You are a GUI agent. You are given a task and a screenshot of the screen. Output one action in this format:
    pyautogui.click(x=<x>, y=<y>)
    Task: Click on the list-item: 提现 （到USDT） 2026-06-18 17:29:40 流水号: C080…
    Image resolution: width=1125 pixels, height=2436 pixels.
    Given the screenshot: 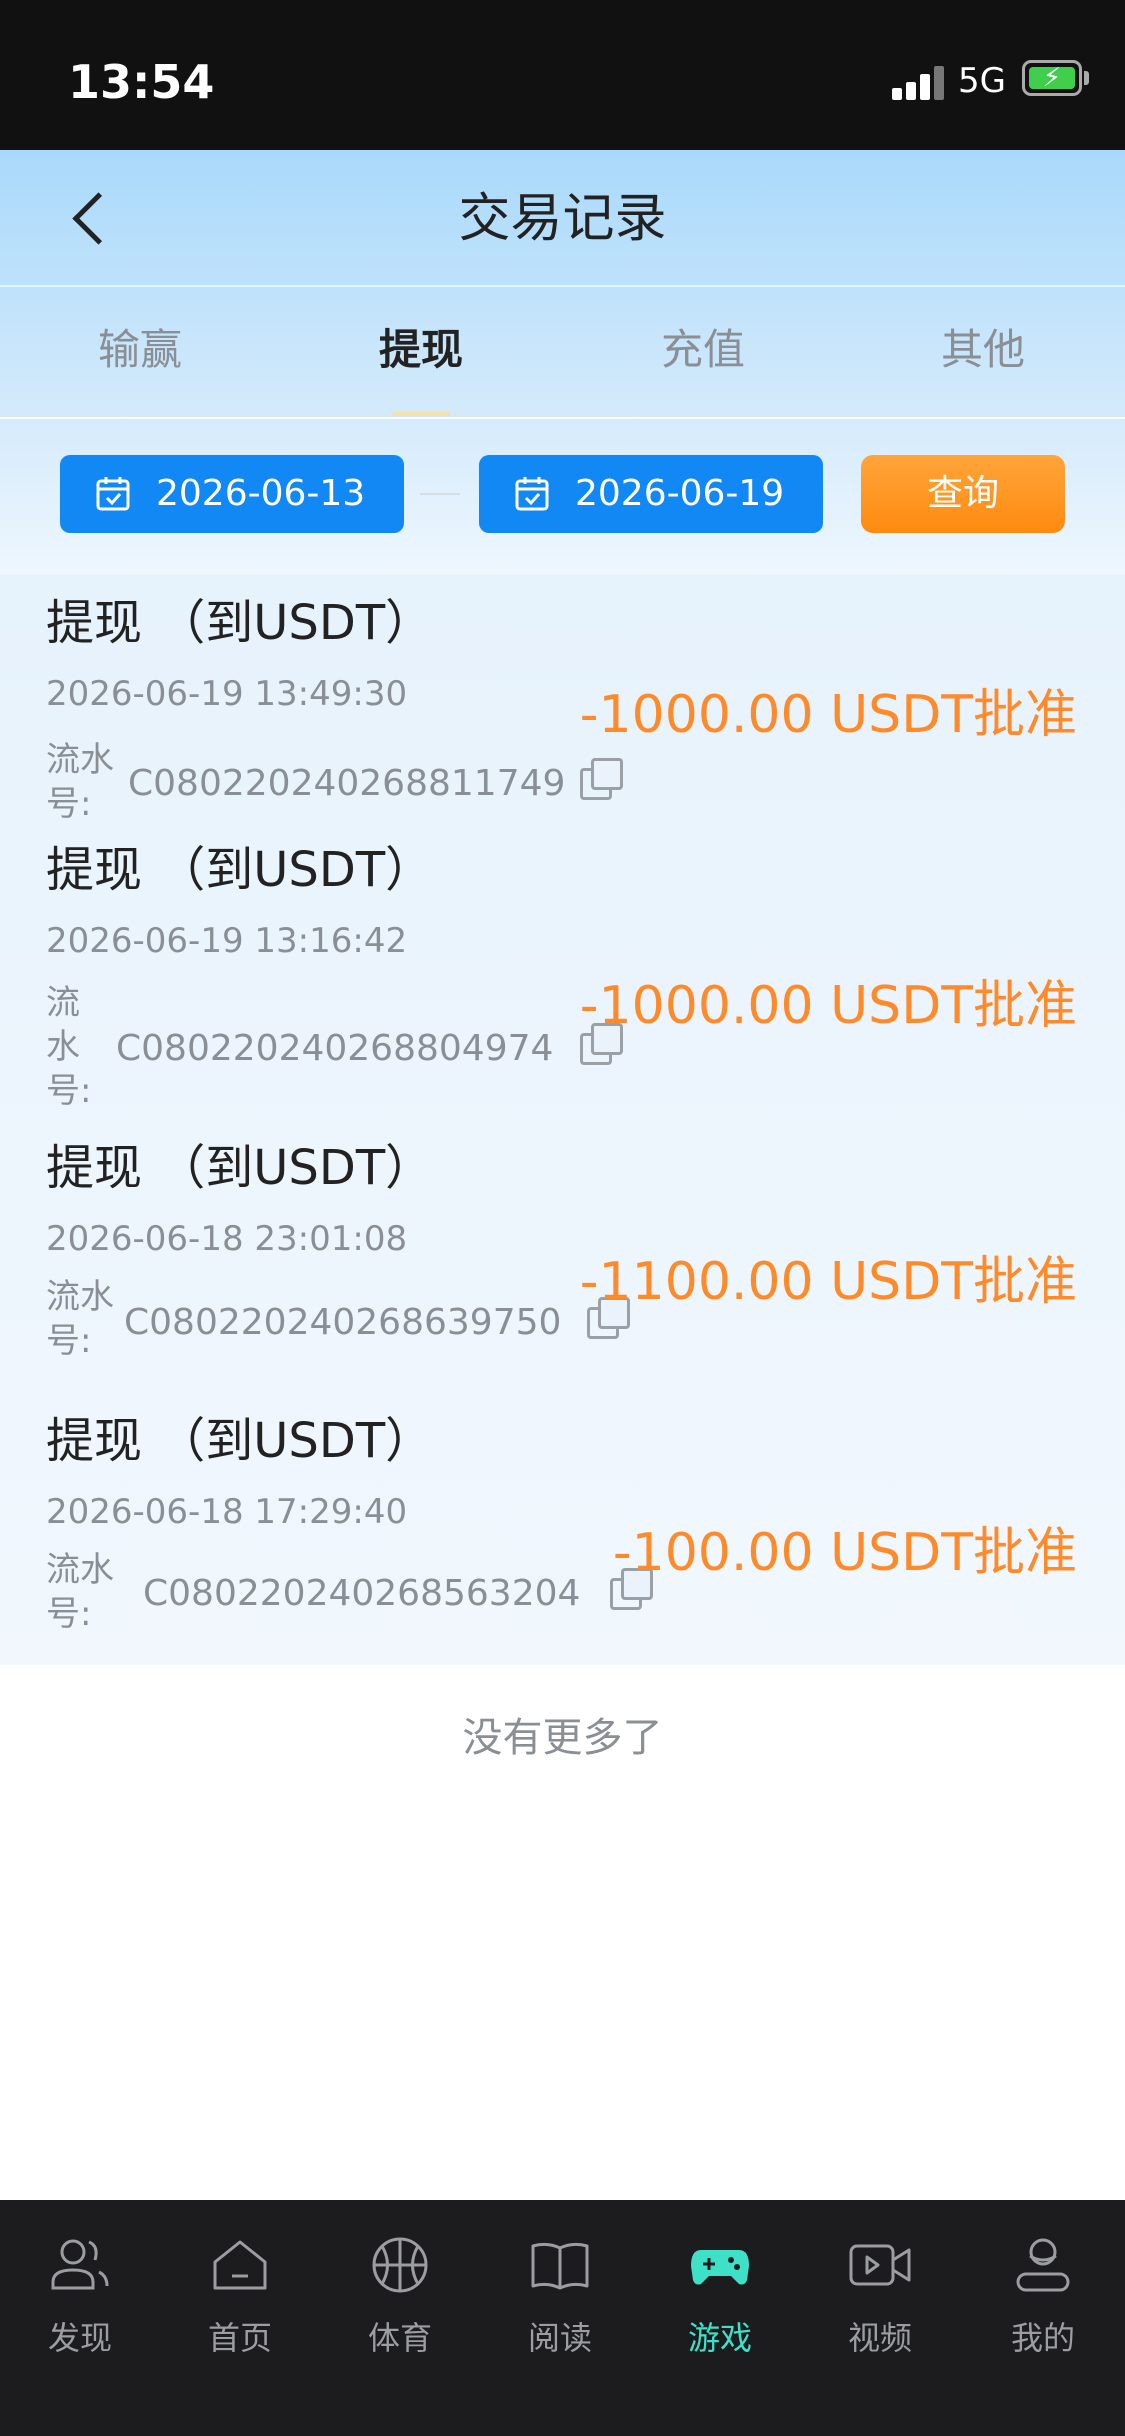 What is the action you would take?
    pyautogui.click(x=562, y=1533)
    